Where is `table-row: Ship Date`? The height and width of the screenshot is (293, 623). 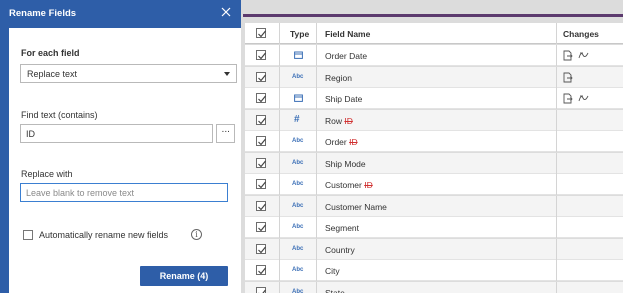 table-row: Ship Date is located at coordinates (434, 98).